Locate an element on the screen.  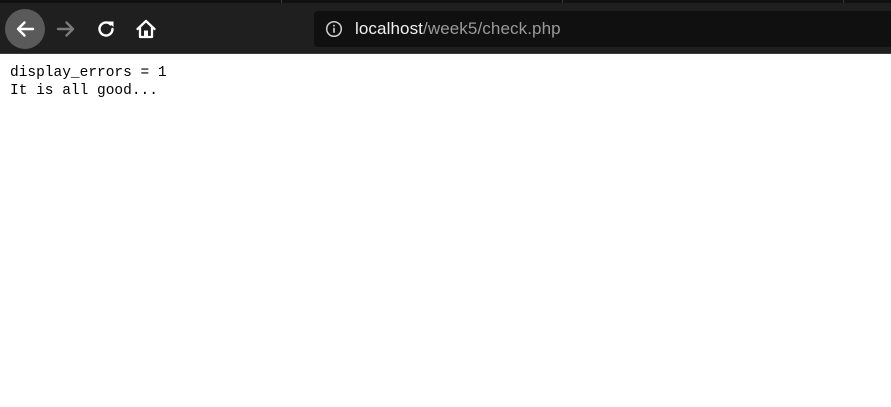
reload-button is located at coordinates (106, 29).